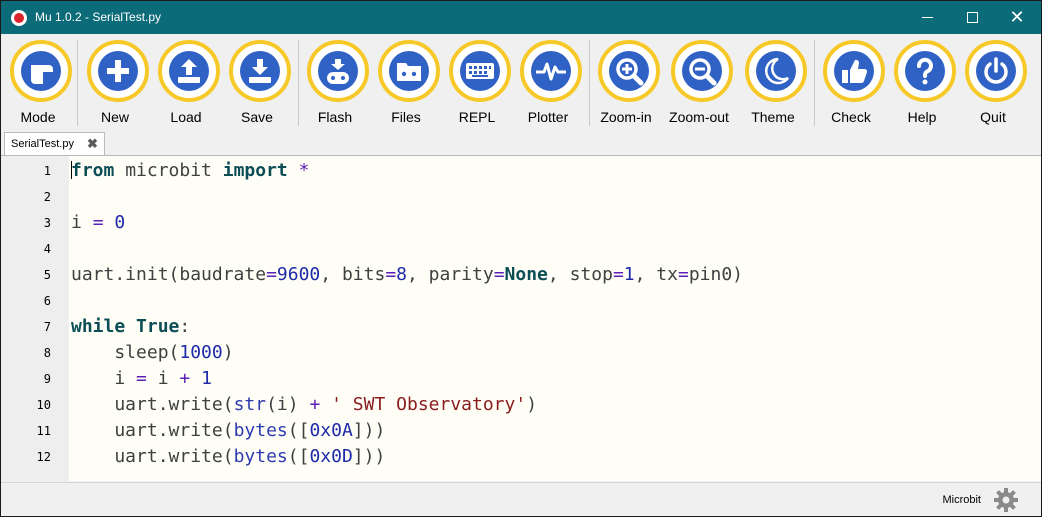 This screenshot has width=1042, height=517. Describe the element at coordinates (335, 117) in the screenshot. I see `flash-label: Flash` at that location.